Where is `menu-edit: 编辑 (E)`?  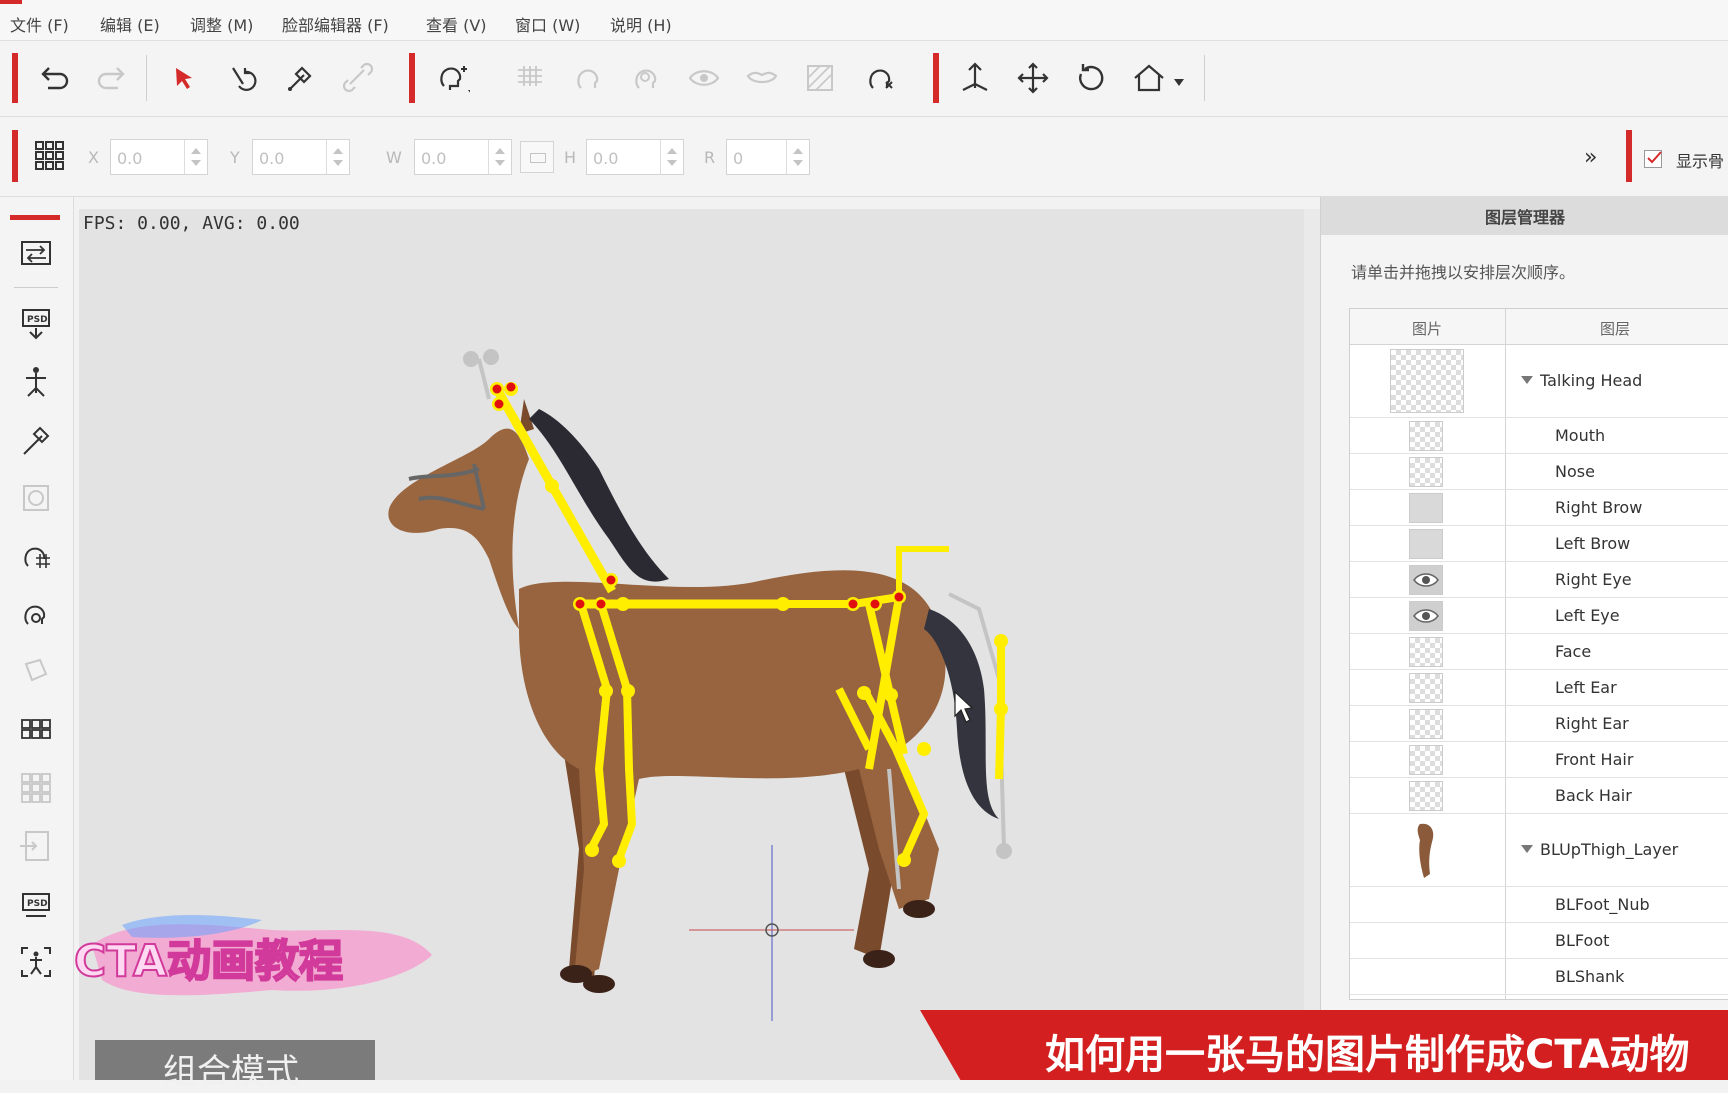 menu-edit: 编辑 (E) is located at coordinates (130, 24).